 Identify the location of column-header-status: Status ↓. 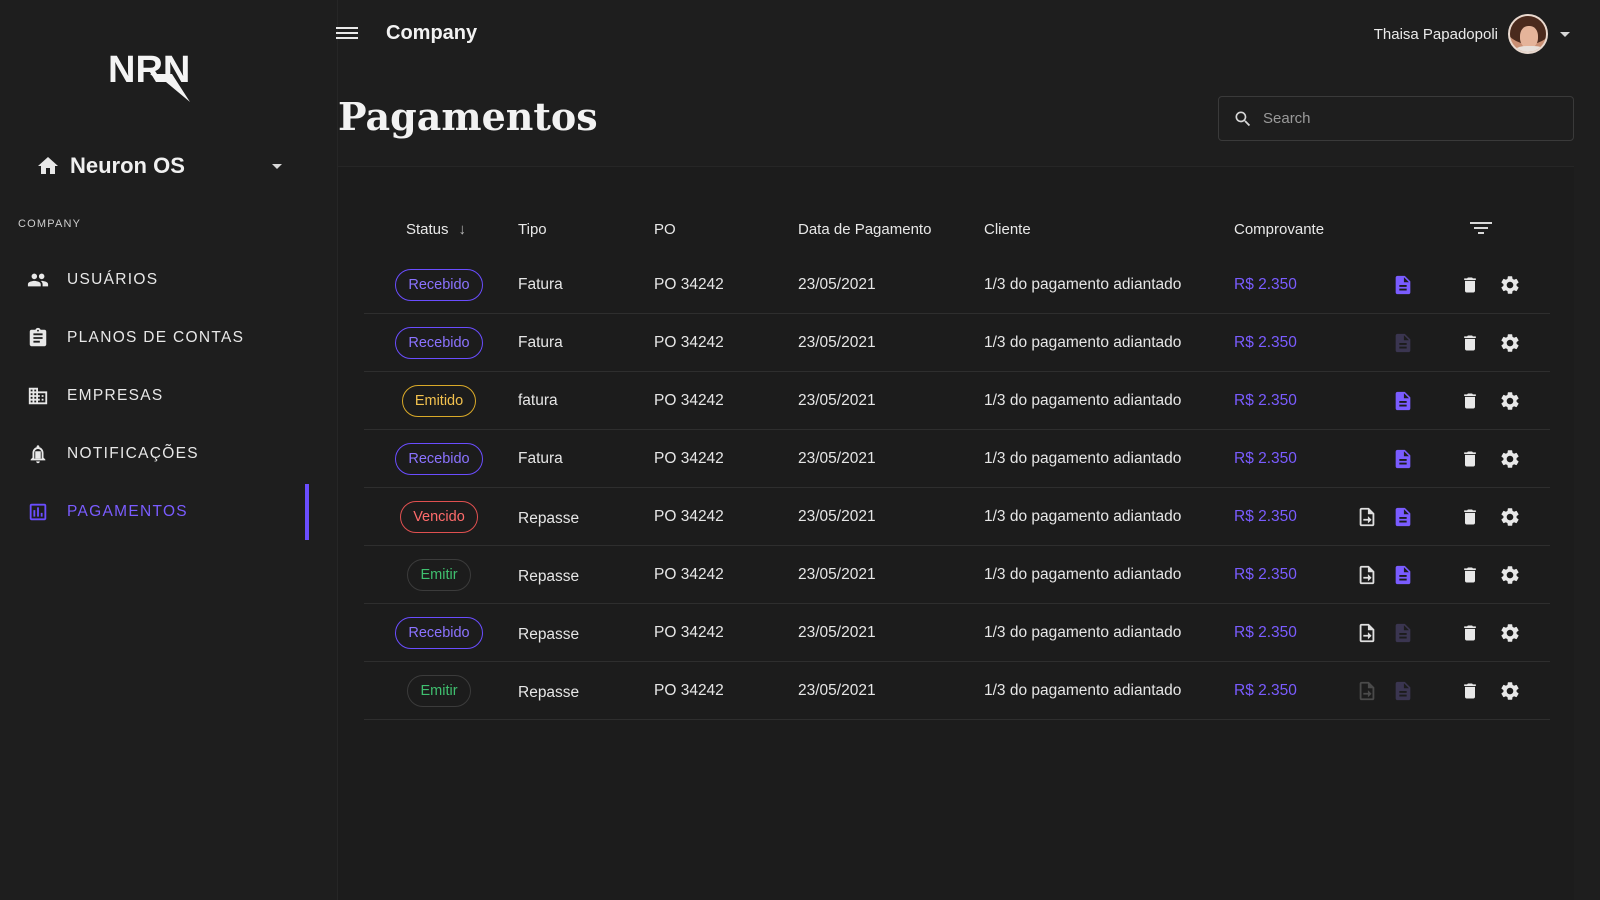
(436, 229).